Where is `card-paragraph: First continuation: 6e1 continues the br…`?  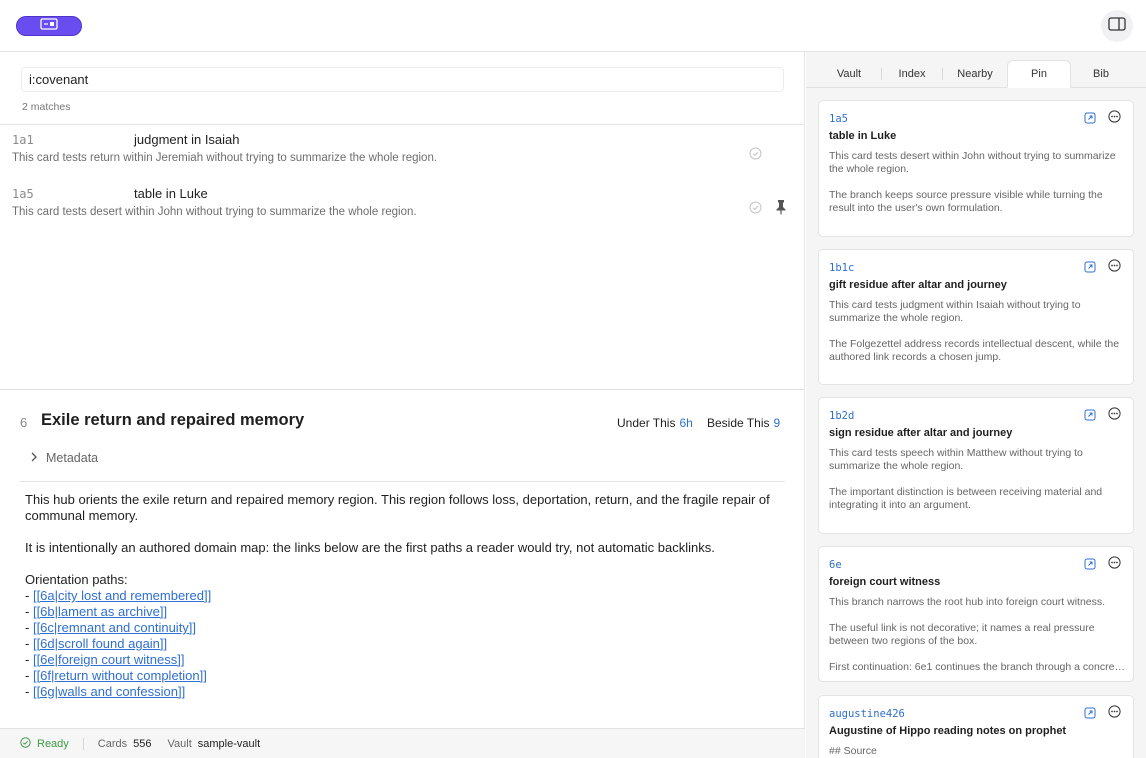 card-paragraph: First continuation: 6e1 continues the br… is located at coordinates (977, 667).